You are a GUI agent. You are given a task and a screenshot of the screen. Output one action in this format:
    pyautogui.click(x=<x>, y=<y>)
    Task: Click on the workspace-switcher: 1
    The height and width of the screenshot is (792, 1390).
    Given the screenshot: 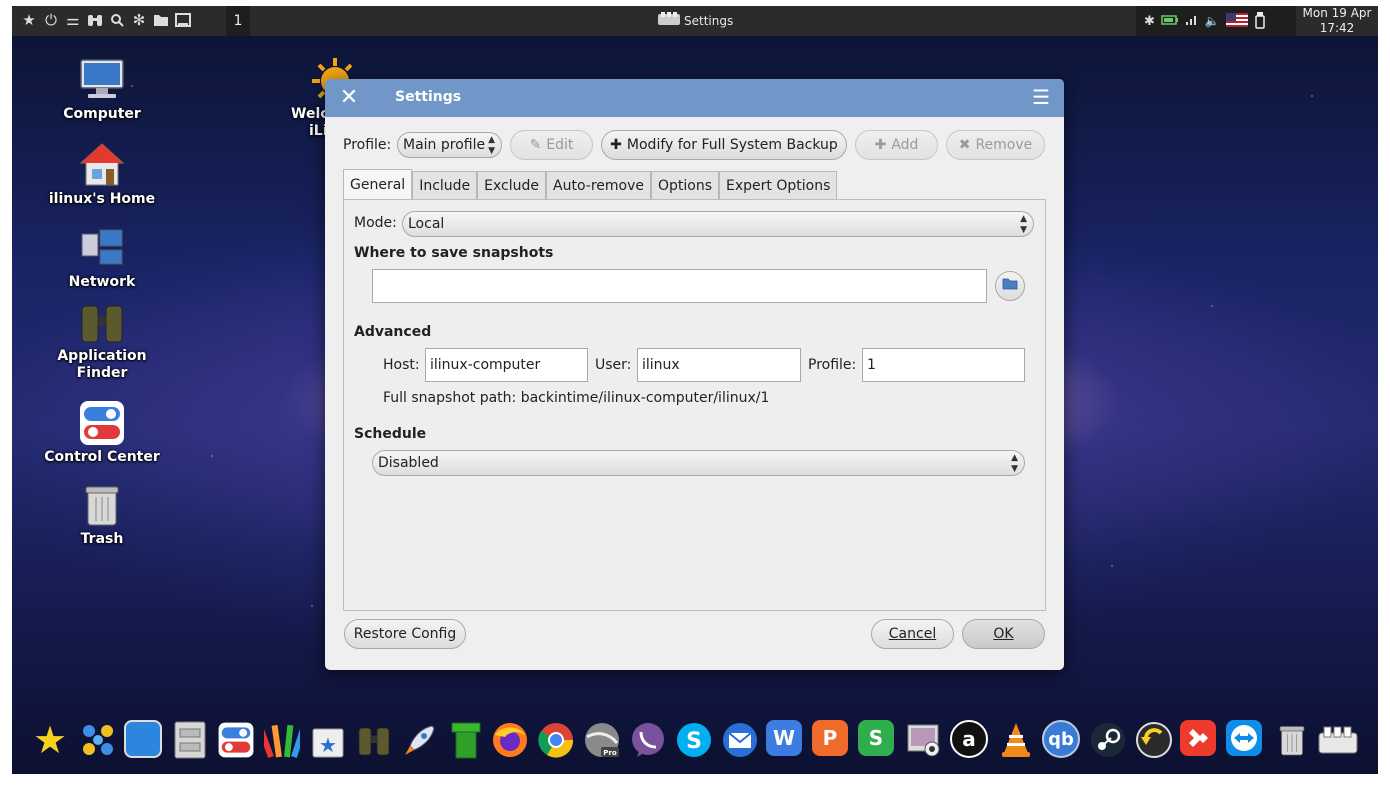 What is the action you would take?
    pyautogui.click(x=238, y=21)
    